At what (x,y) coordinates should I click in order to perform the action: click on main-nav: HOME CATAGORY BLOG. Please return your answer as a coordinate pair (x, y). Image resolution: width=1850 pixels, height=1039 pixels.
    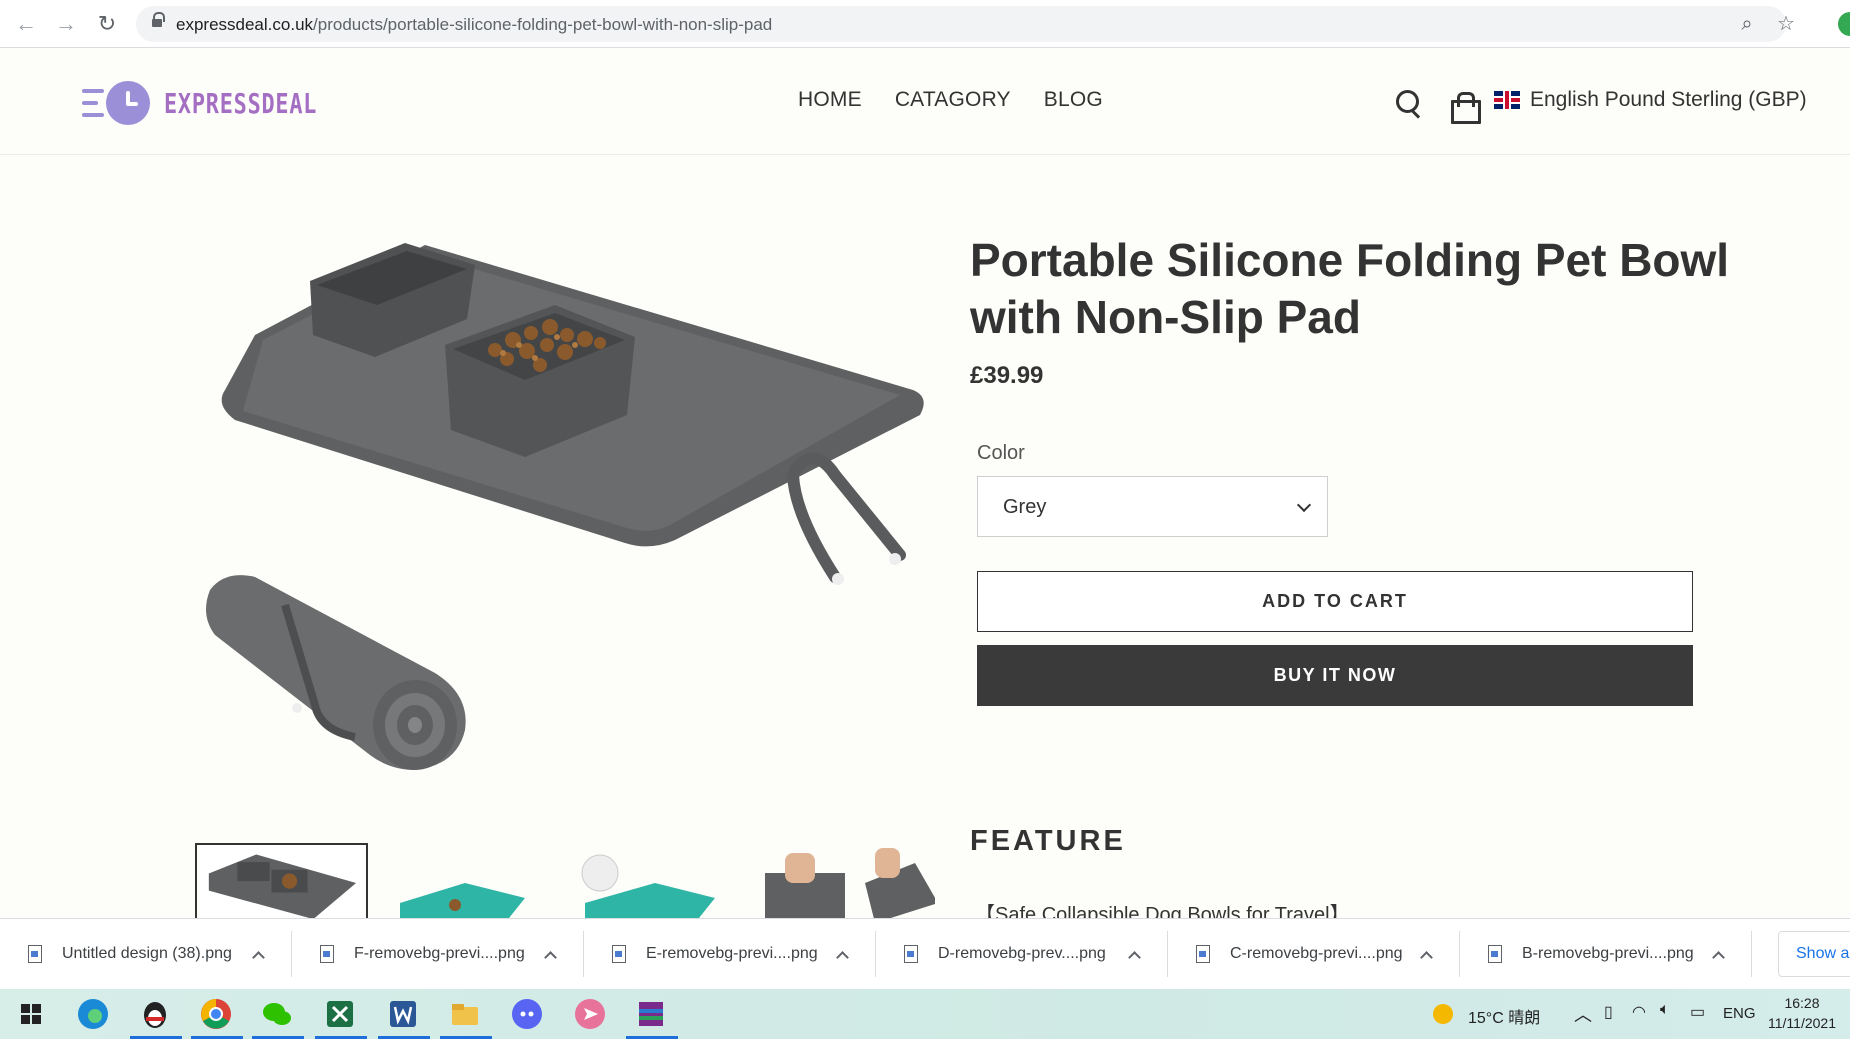
    Looking at the image, I should click on (950, 100).